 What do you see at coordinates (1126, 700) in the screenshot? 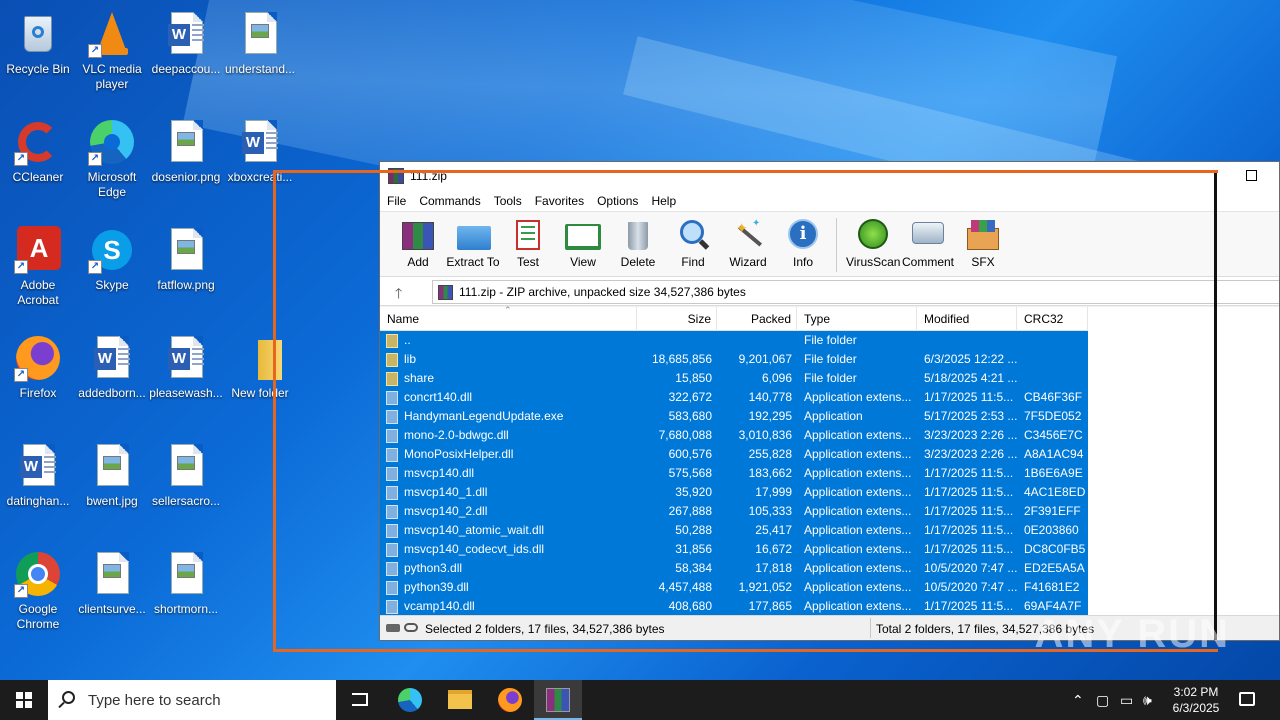
I see `network-icon: ▭` at bounding box center [1126, 700].